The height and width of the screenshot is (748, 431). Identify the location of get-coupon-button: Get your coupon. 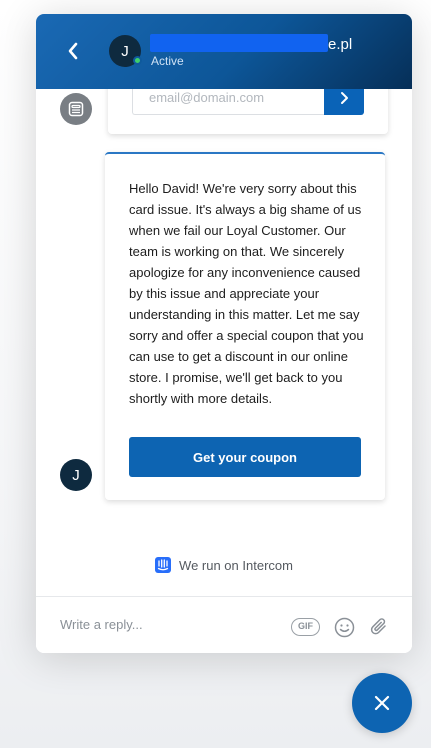
(245, 457).